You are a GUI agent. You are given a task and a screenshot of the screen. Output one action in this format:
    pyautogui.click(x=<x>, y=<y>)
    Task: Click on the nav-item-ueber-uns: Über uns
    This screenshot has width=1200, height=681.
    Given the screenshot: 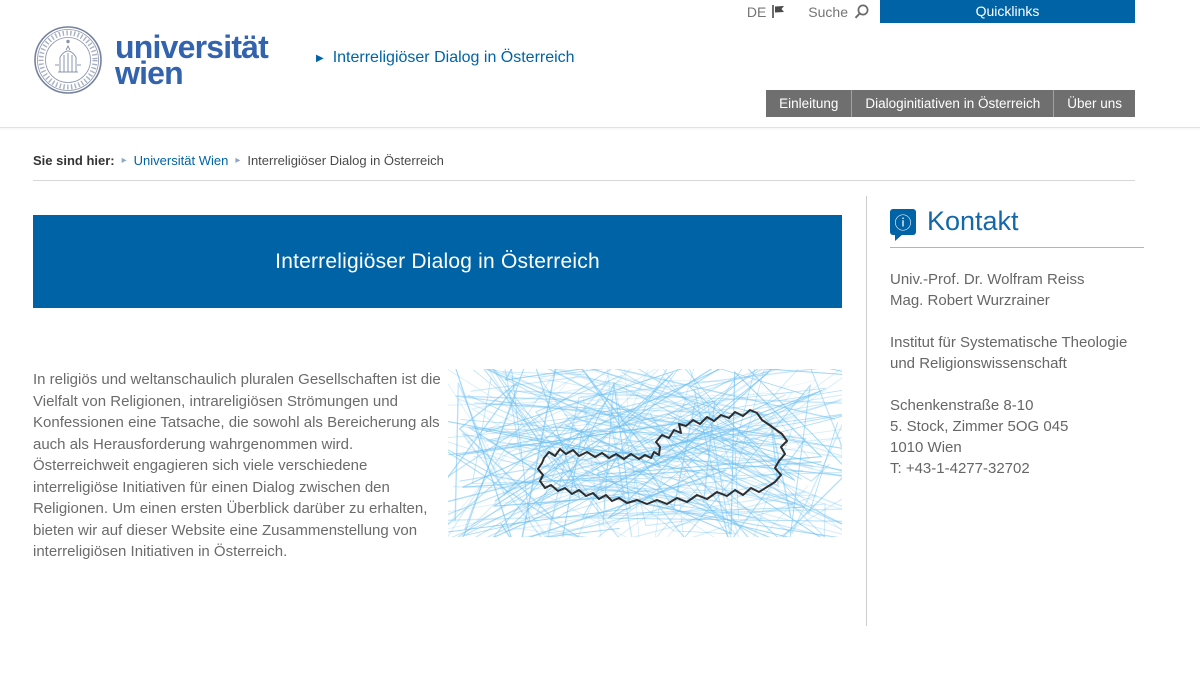 What is the action you would take?
    pyautogui.click(x=1094, y=103)
    